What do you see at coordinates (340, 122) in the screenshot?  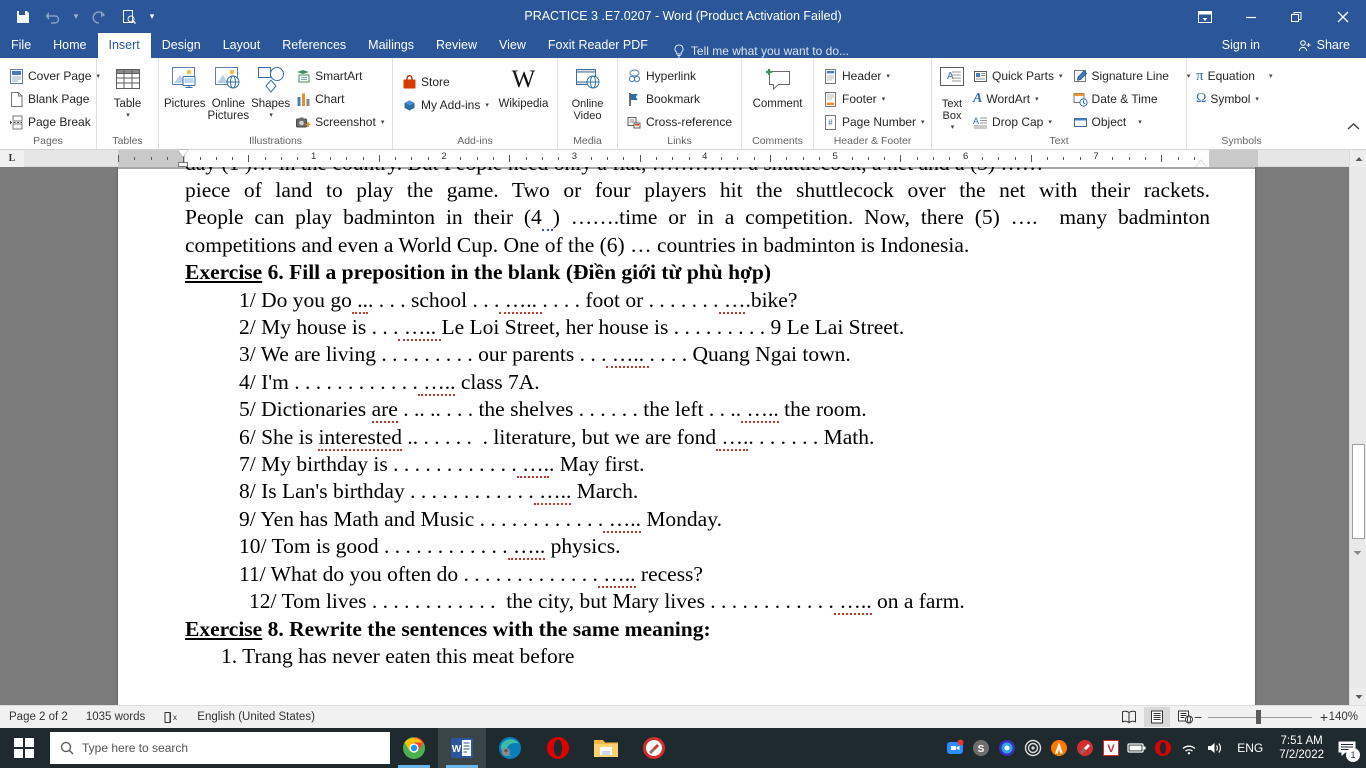 I see `screenshot-button: Screenshot ▾` at bounding box center [340, 122].